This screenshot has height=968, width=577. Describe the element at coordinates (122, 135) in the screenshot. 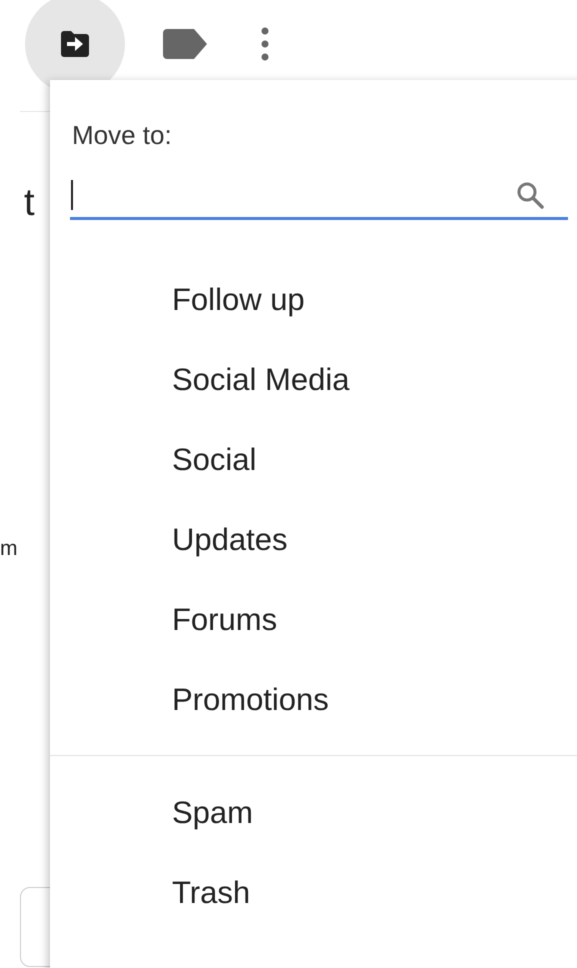

I see `menu-title: Move to:` at that location.